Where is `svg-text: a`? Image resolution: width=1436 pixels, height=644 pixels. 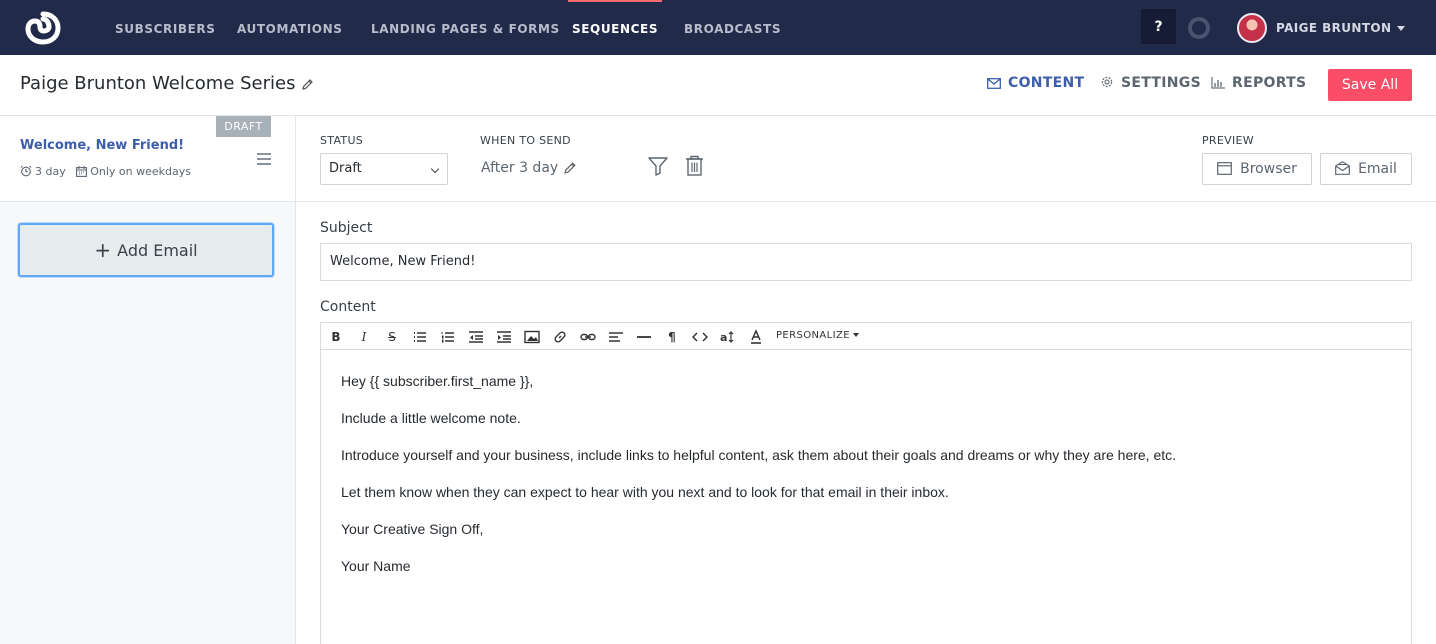 svg-text: a is located at coordinates (723, 337).